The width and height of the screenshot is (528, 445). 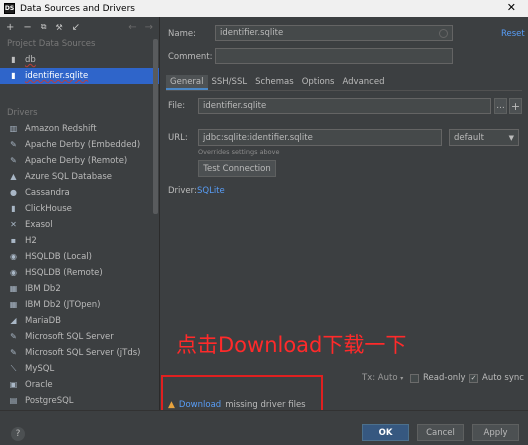 What do you see at coordinates (334, 56) in the screenshot?
I see `comment-field` at bounding box center [334, 56].